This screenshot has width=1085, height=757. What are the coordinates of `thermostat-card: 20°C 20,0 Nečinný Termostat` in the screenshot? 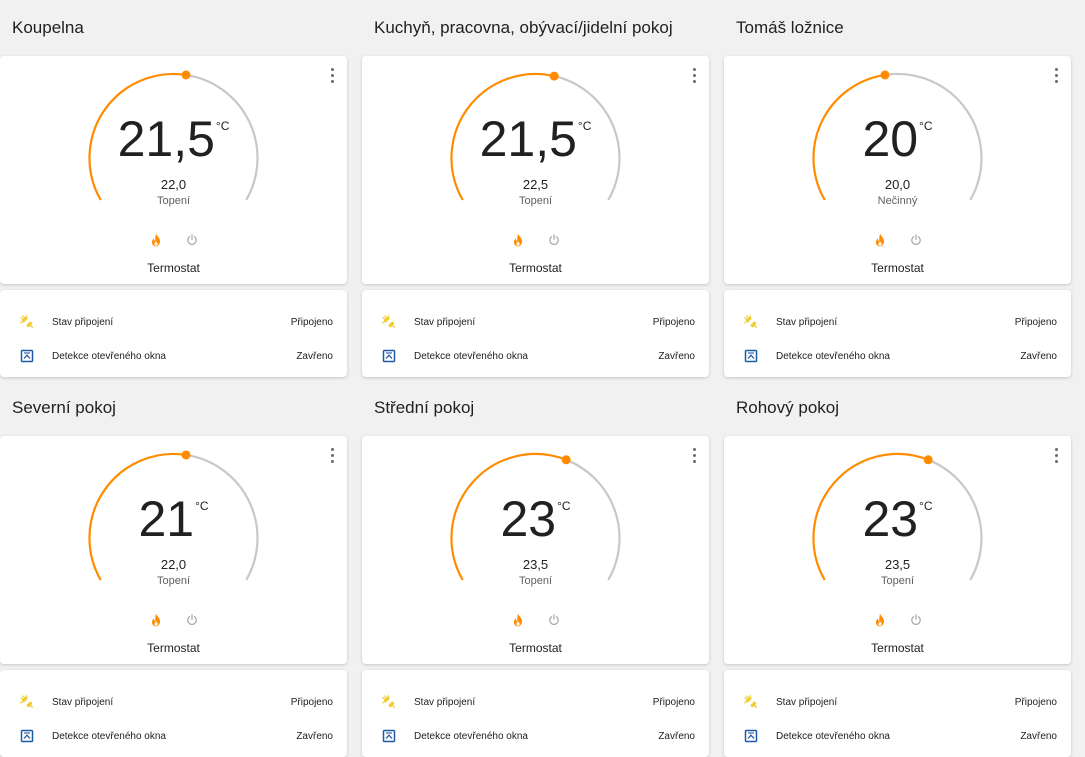 It's located at (897, 170).